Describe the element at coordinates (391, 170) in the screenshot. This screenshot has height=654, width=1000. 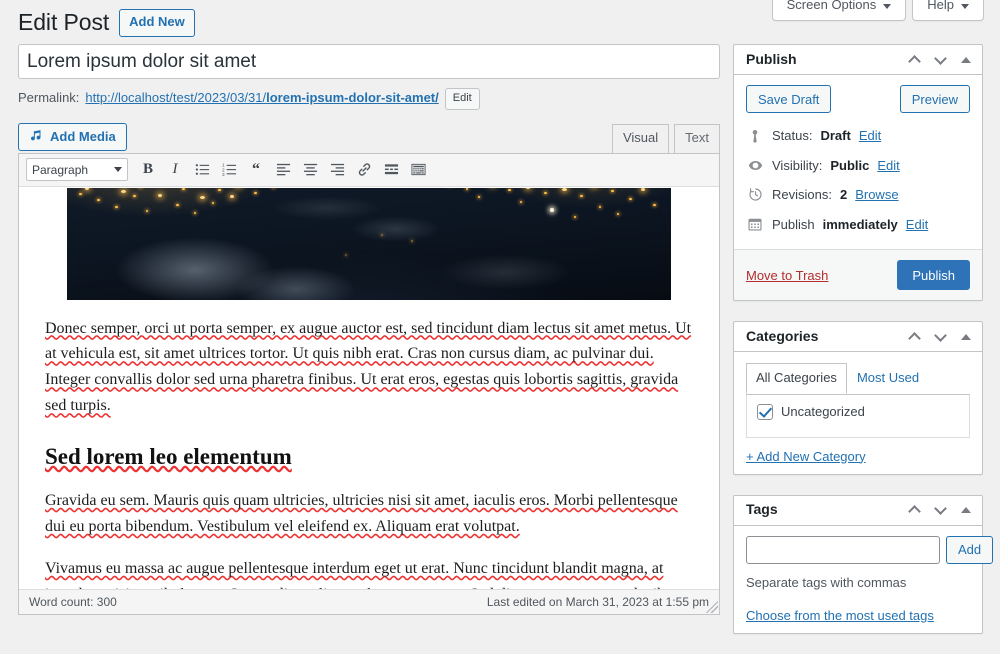
I see `read-more-button` at that location.